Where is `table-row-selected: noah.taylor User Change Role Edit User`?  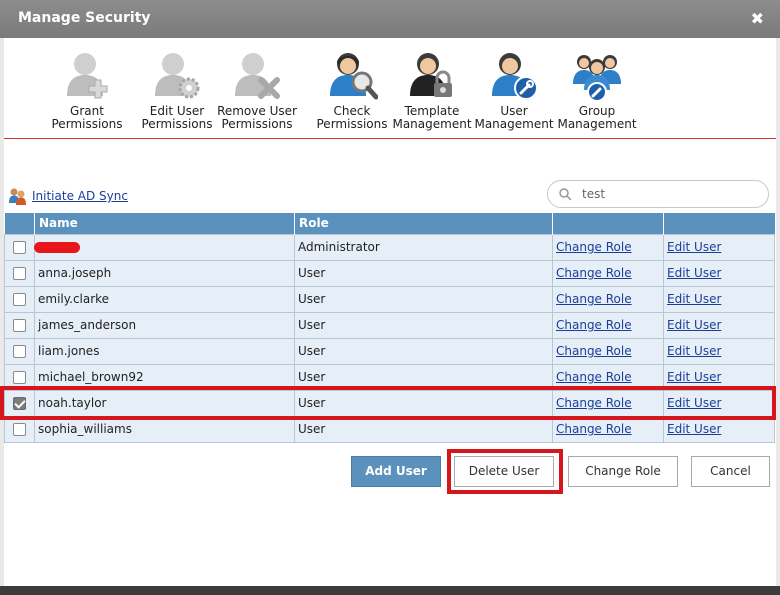 table-row-selected: noah.taylor User Change Role Edit User is located at coordinates (389, 403).